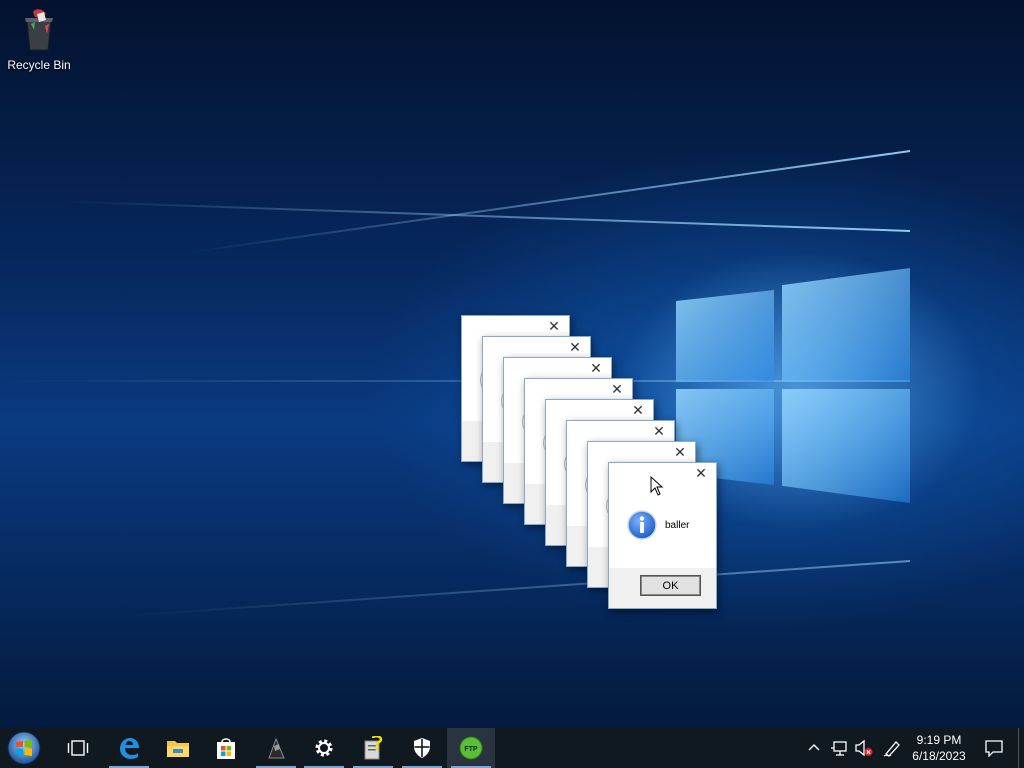 The height and width of the screenshot is (768, 1024). Describe the element at coordinates (892, 750) in the screenshot. I see `pen-ink-icon` at that location.